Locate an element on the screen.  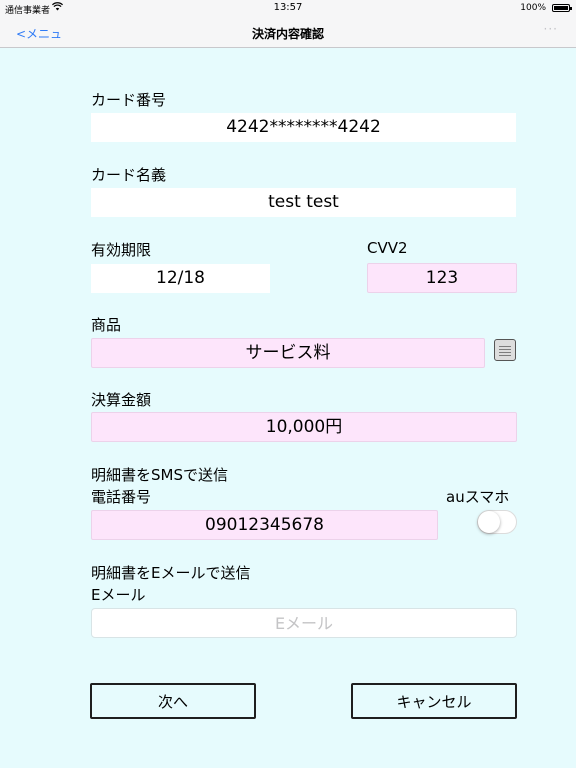
battery-icon is located at coordinates (562, 8).